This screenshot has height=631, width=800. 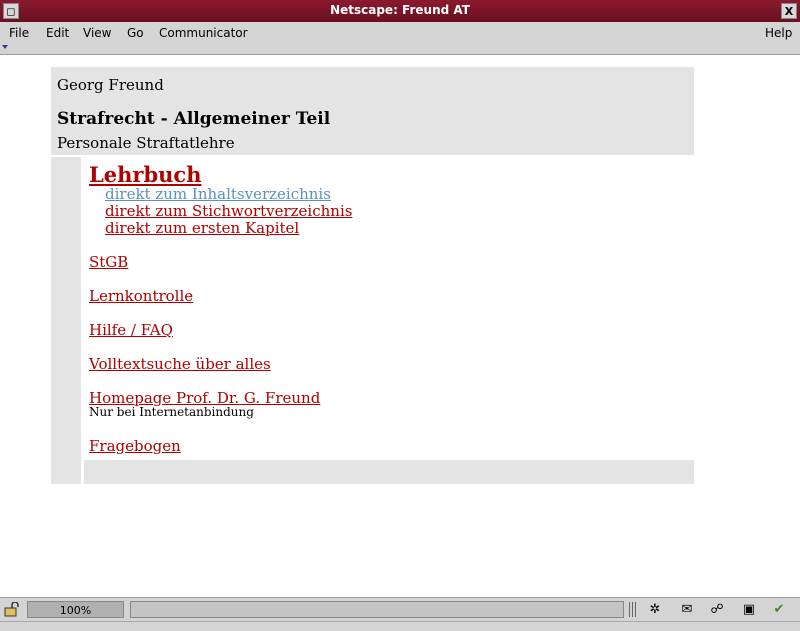 What do you see at coordinates (171, 412) in the screenshot?
I see `homepage-note: Nur bei Internetanbindung` at bounding box center [171, 412].